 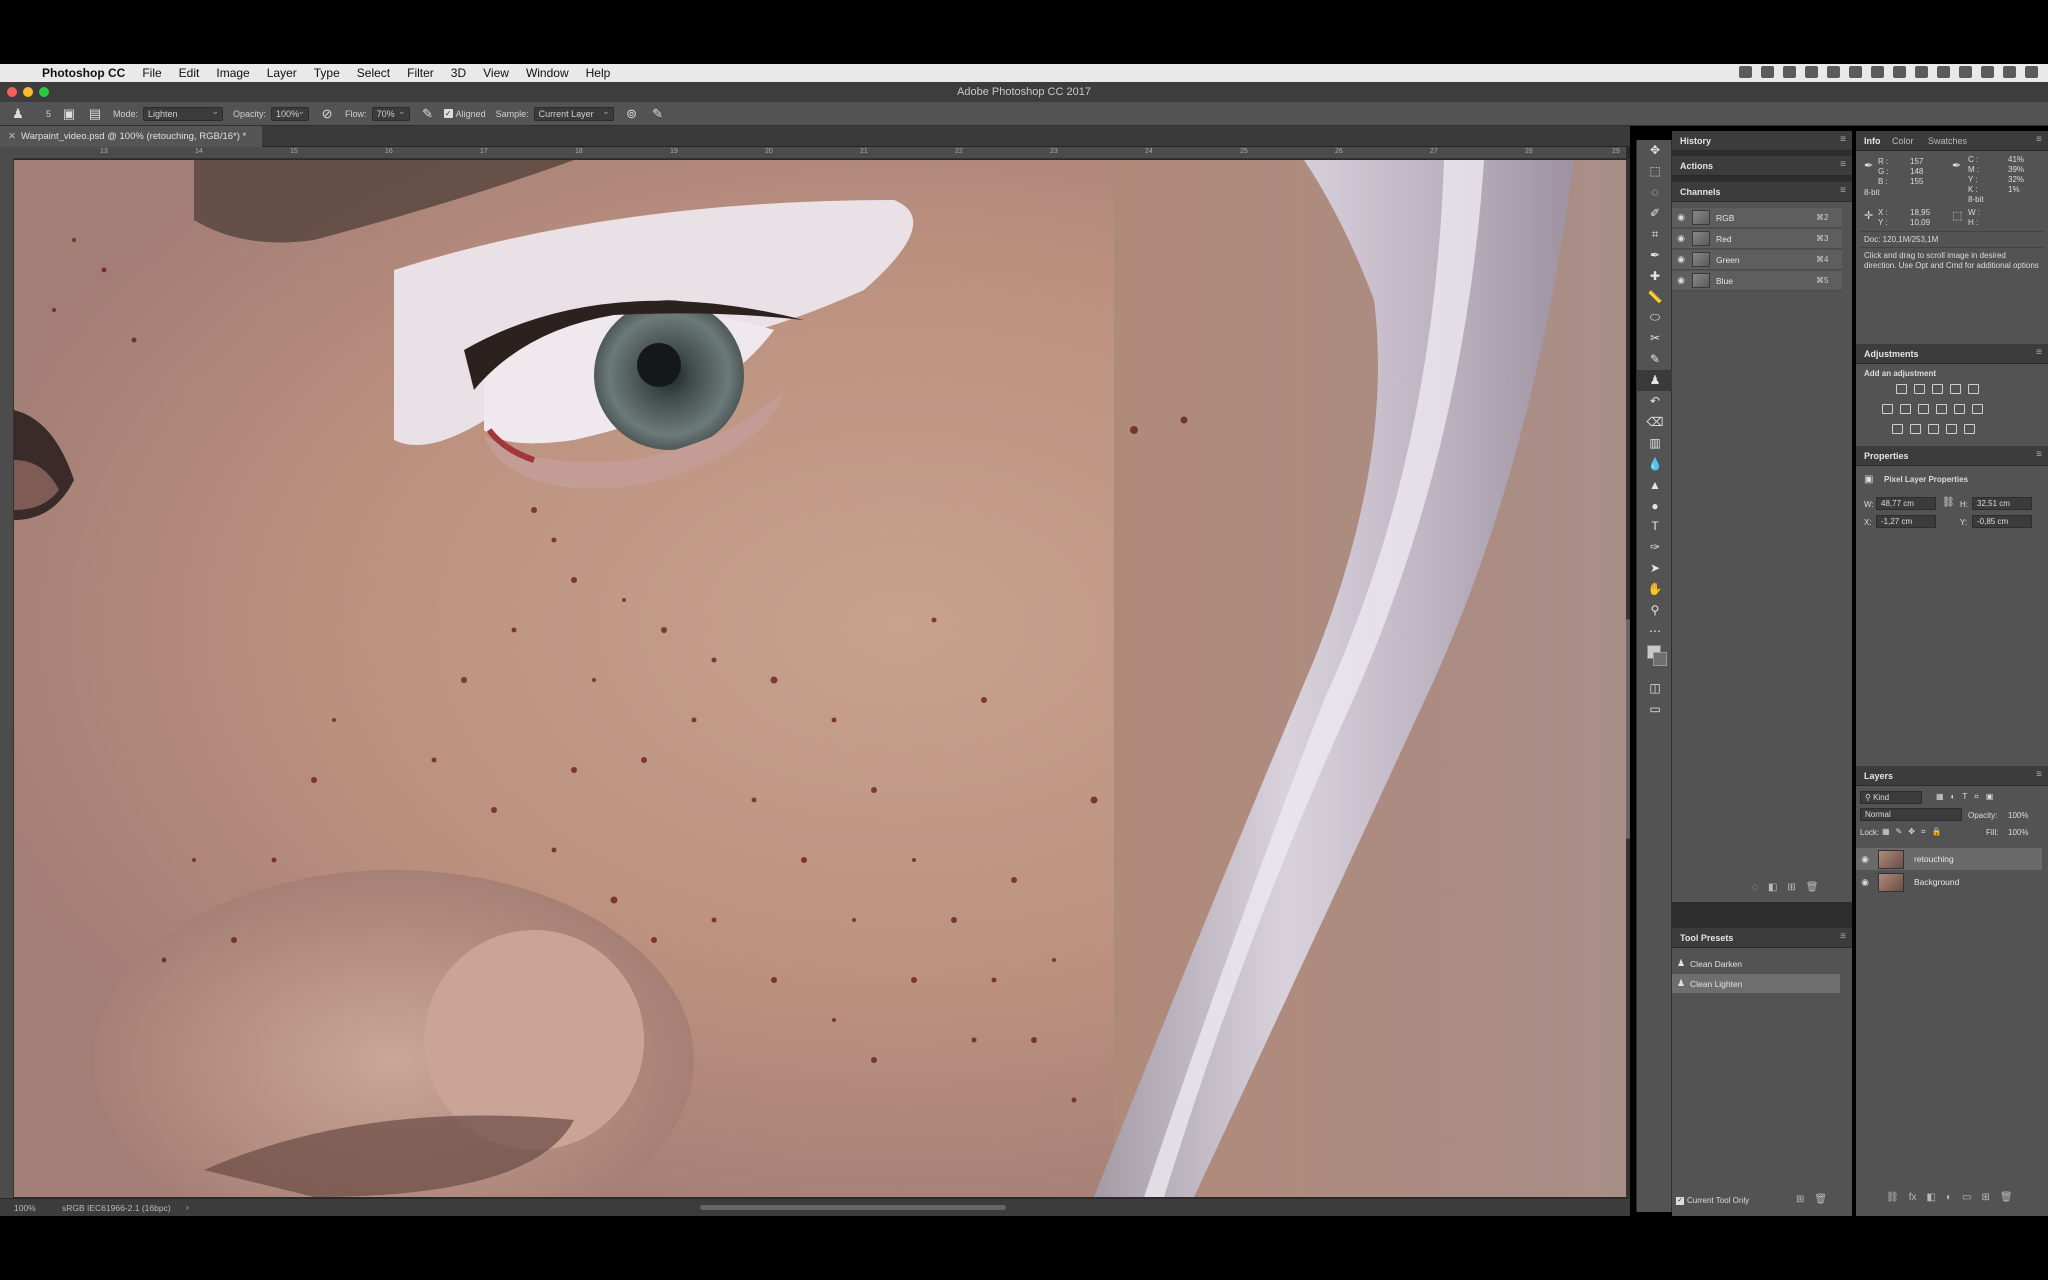 What do you see at coordinates (1762, 166) in the screenshot?
I see `actions-panel-header: Actions ≡` at bounding box center [1762, 166].